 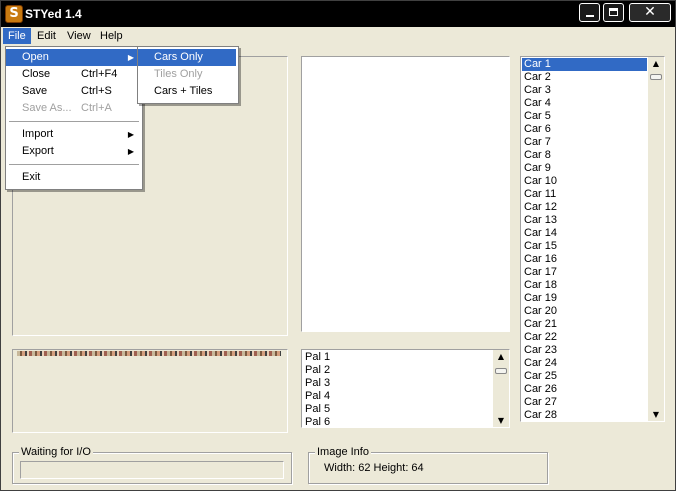 I want to click on file-menu-open: Open ▶, so click(x=73, y=57).